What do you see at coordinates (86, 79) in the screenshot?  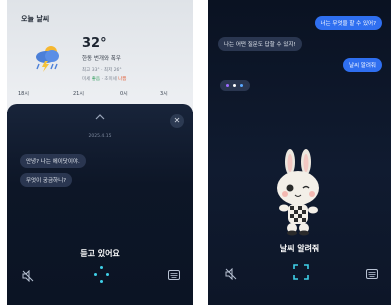 I see `air-label: 미세` at bounding box center [86, 79].